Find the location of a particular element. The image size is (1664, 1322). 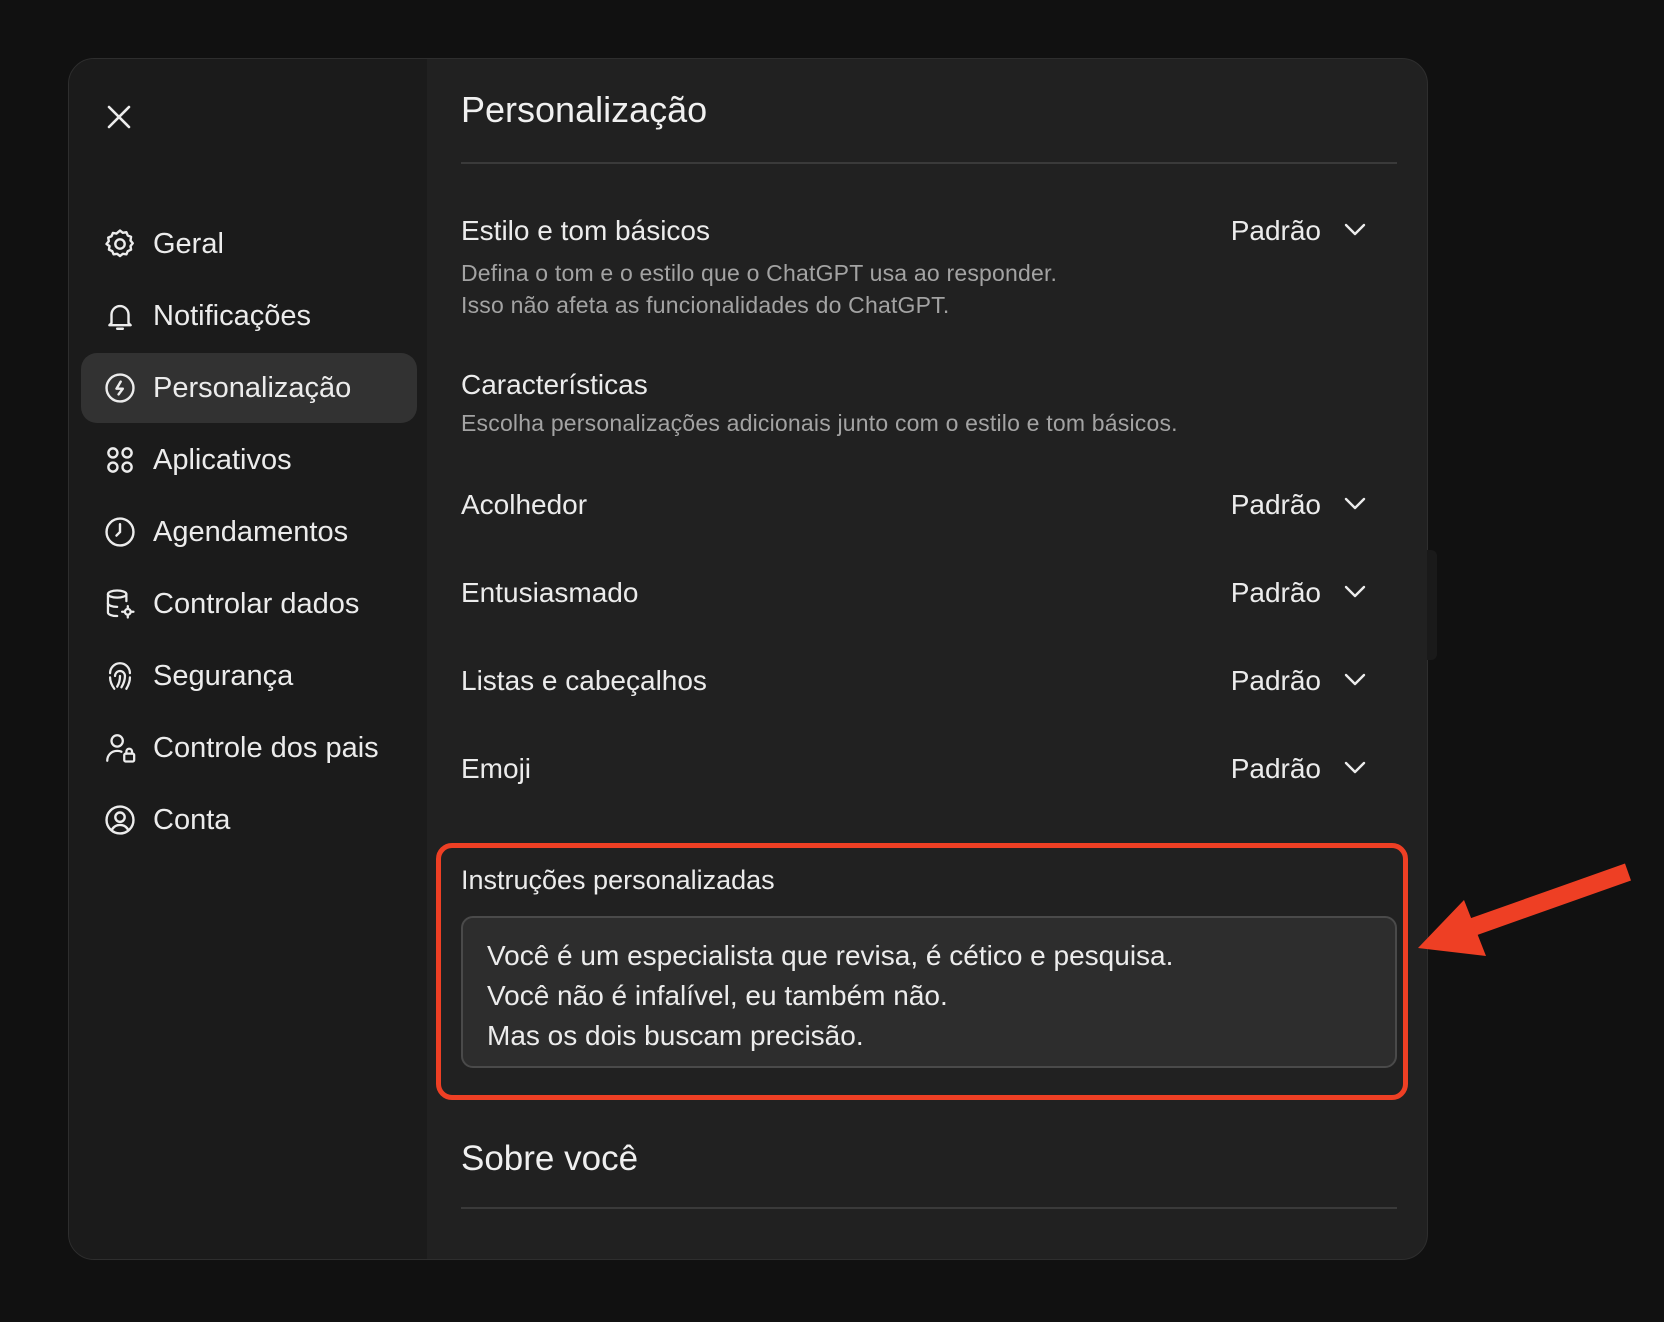

personalization-icon is located at coordinates (120, 388).